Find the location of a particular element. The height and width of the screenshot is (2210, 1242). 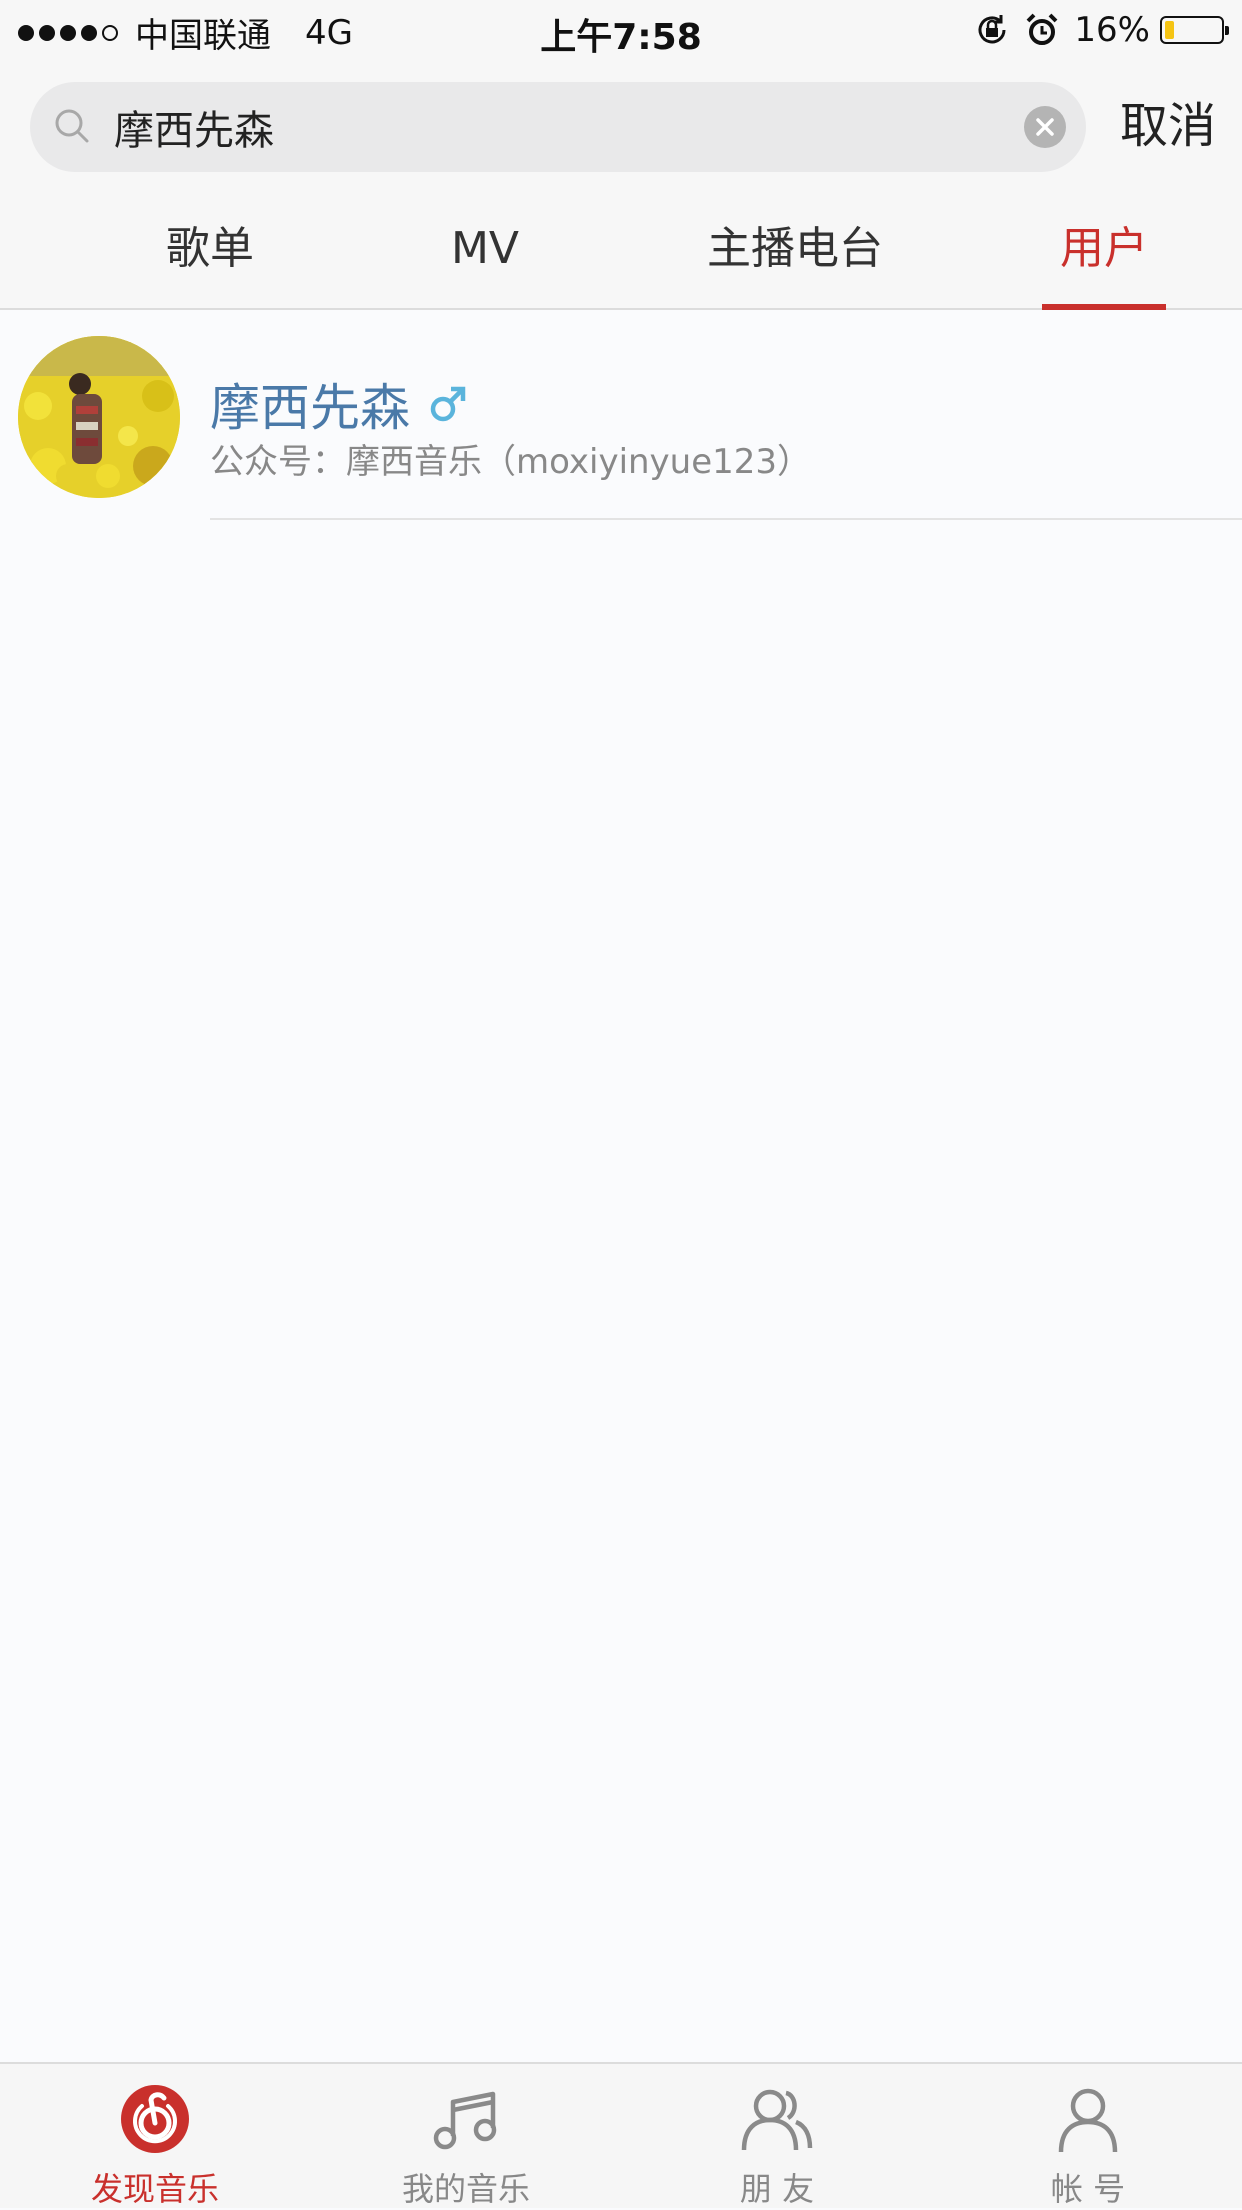

close-icon is located at coordinates (1045, 127).